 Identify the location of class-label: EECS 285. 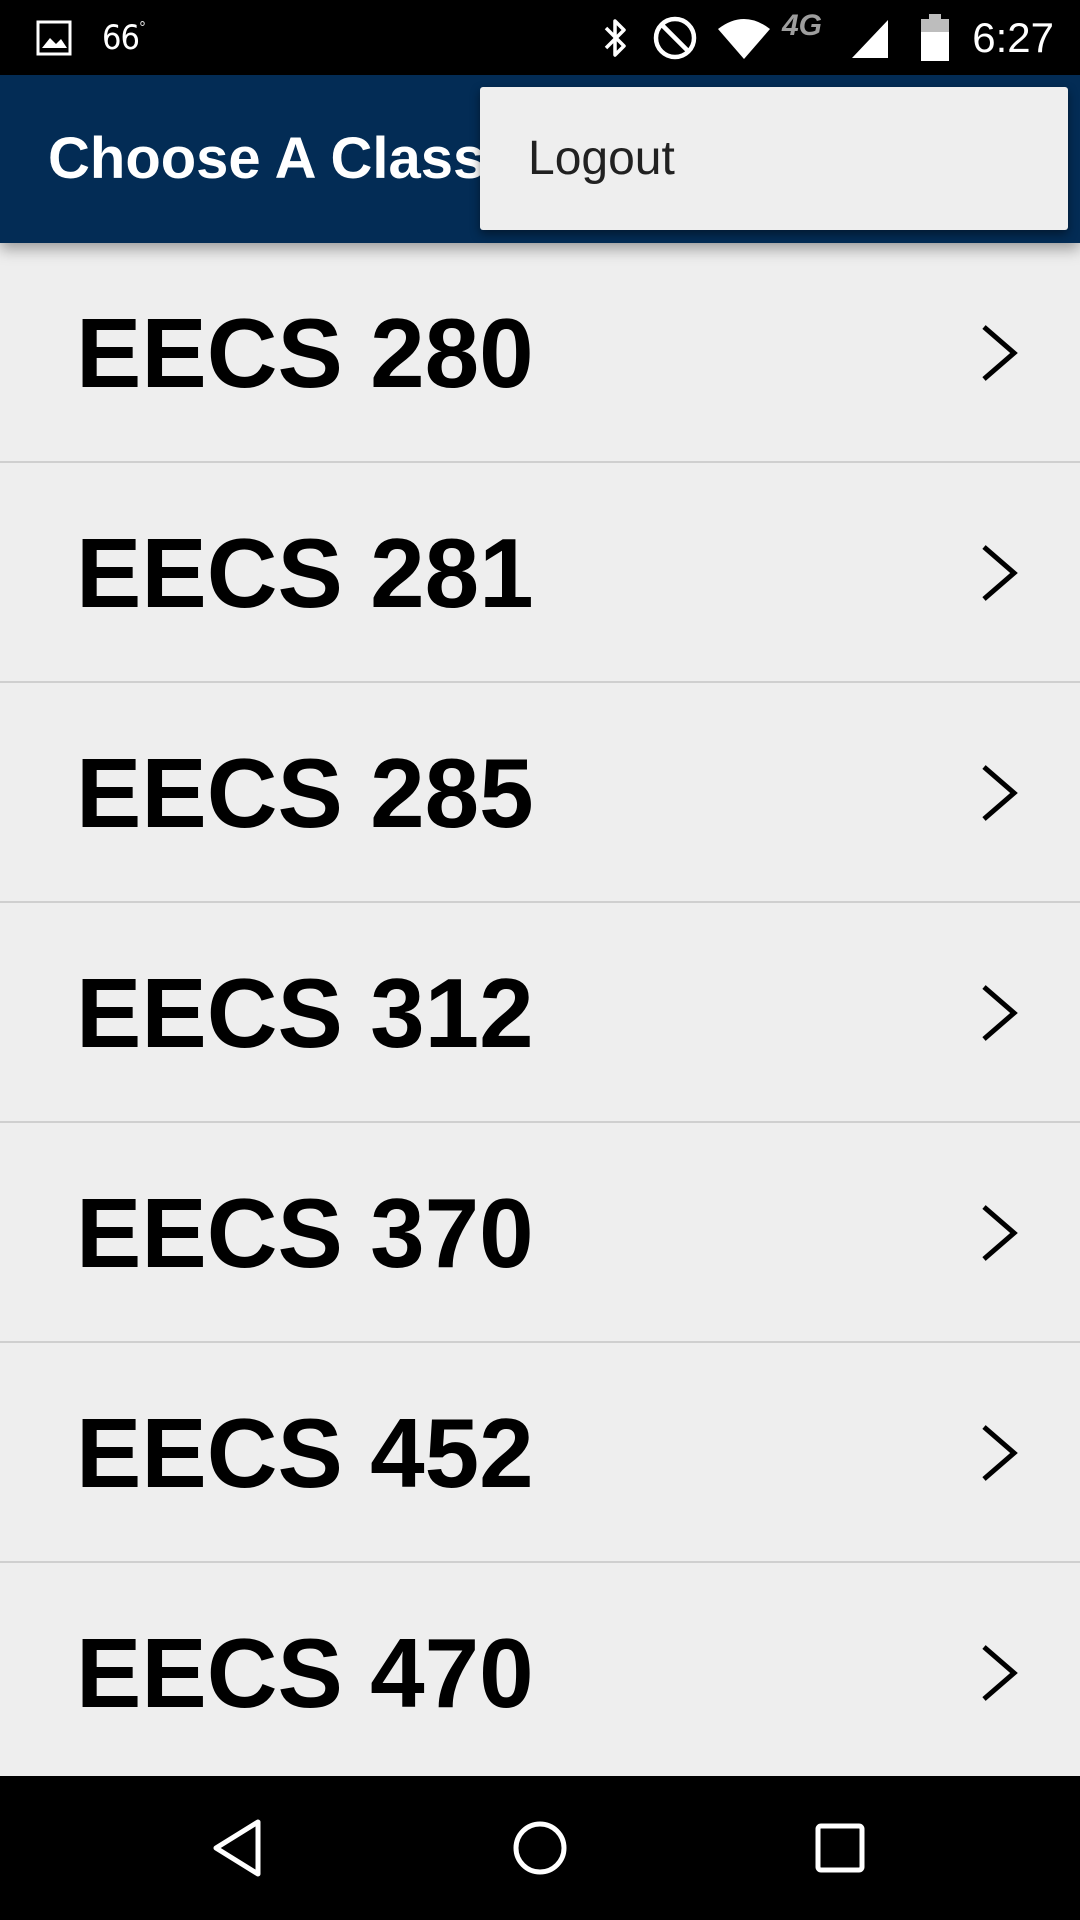
(305, 793).